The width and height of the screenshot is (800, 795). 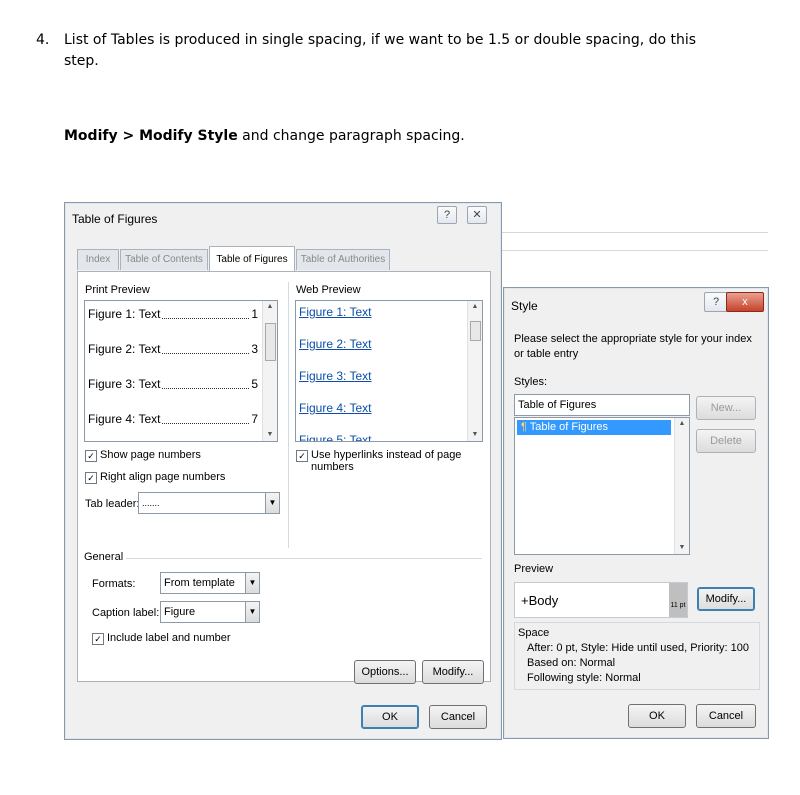 I want to click on caption-label-label: Caption label:, so click(x=126, y=613).